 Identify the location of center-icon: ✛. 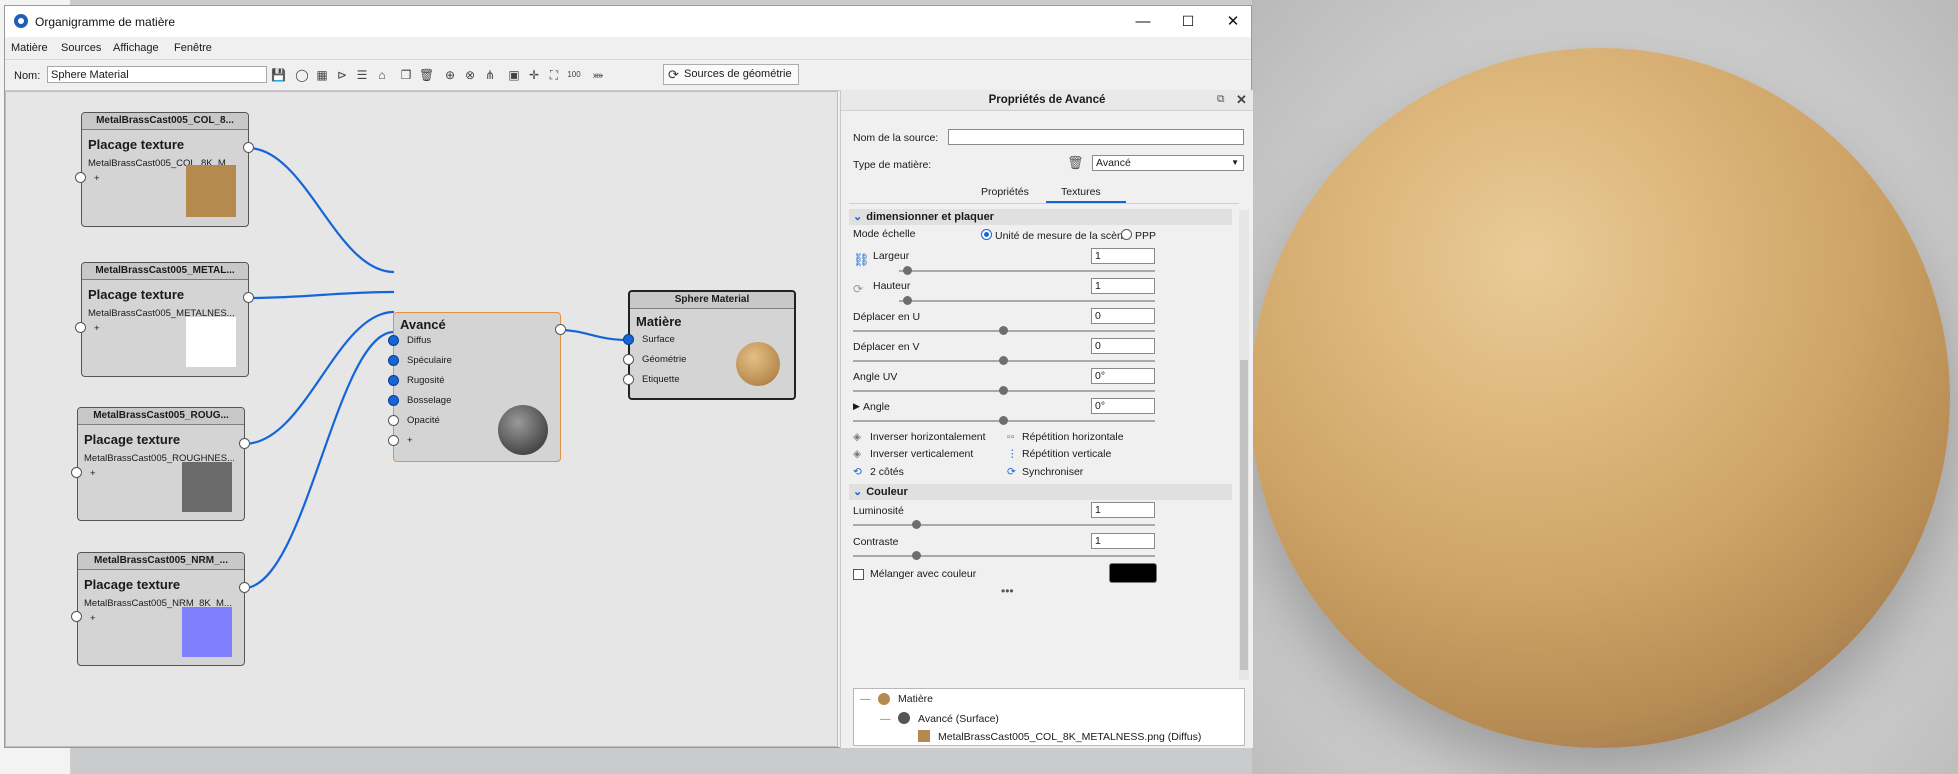
(534, 75).